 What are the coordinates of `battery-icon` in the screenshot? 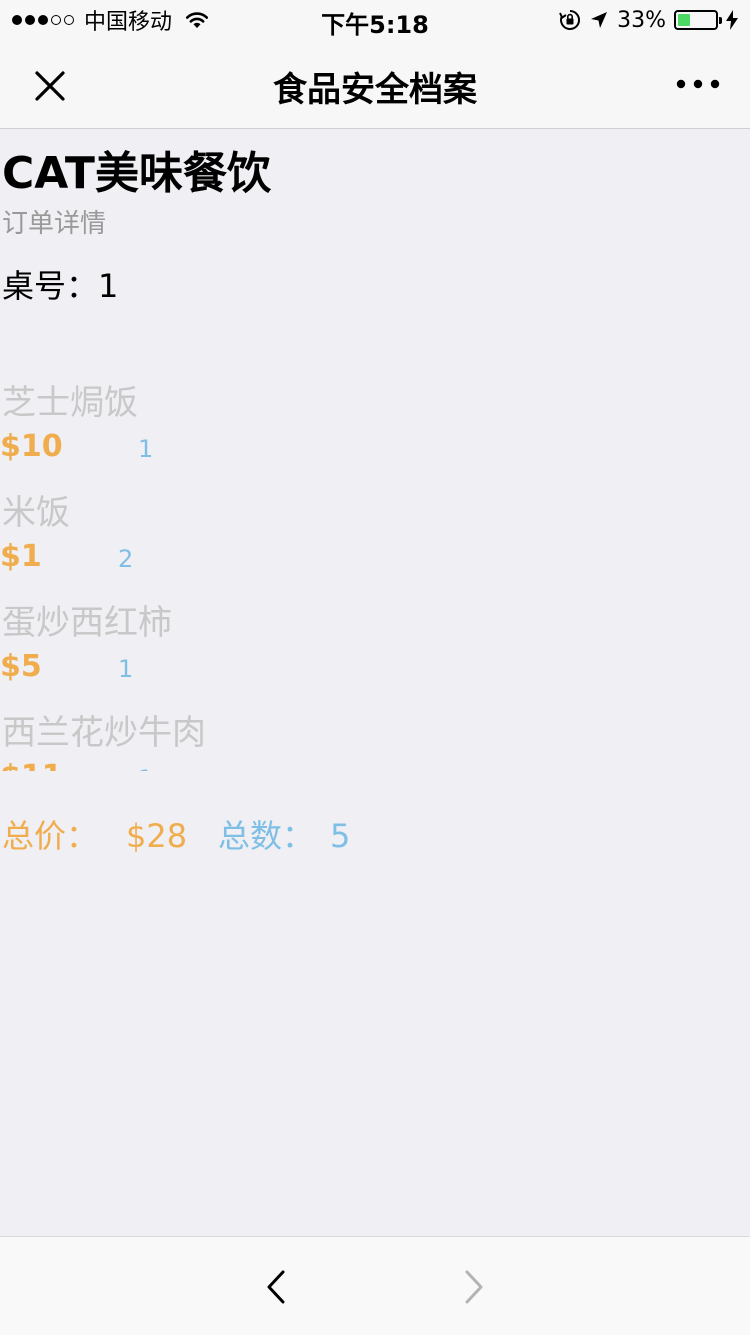 It's located at (698, 20).